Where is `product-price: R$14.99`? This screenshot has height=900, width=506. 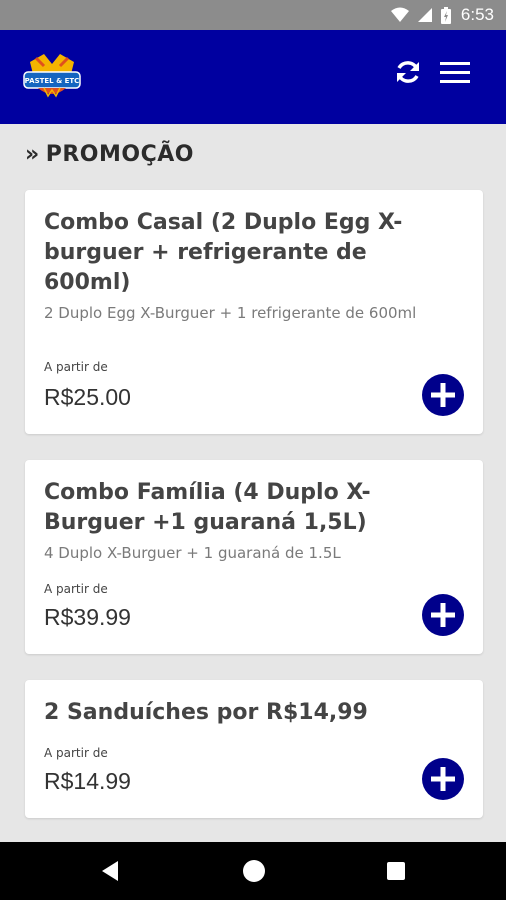
product-price: R$14.99 is located at coordinates (87, 781).